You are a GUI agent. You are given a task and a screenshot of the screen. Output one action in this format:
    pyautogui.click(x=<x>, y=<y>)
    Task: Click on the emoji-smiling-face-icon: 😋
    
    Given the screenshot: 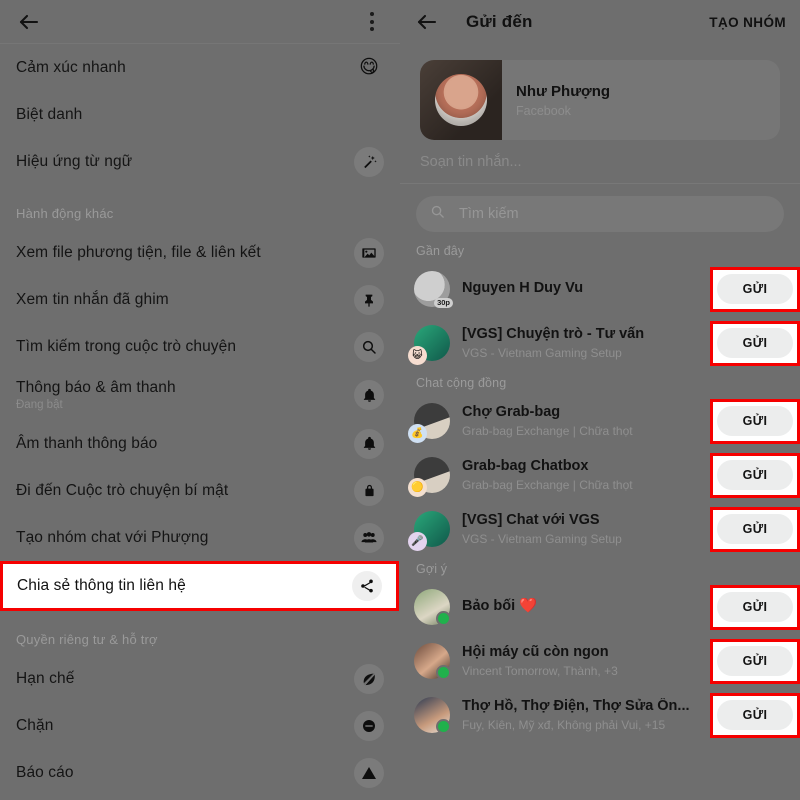 What is the action you would take?
    pyautogui.click(x=369, y=67)
    